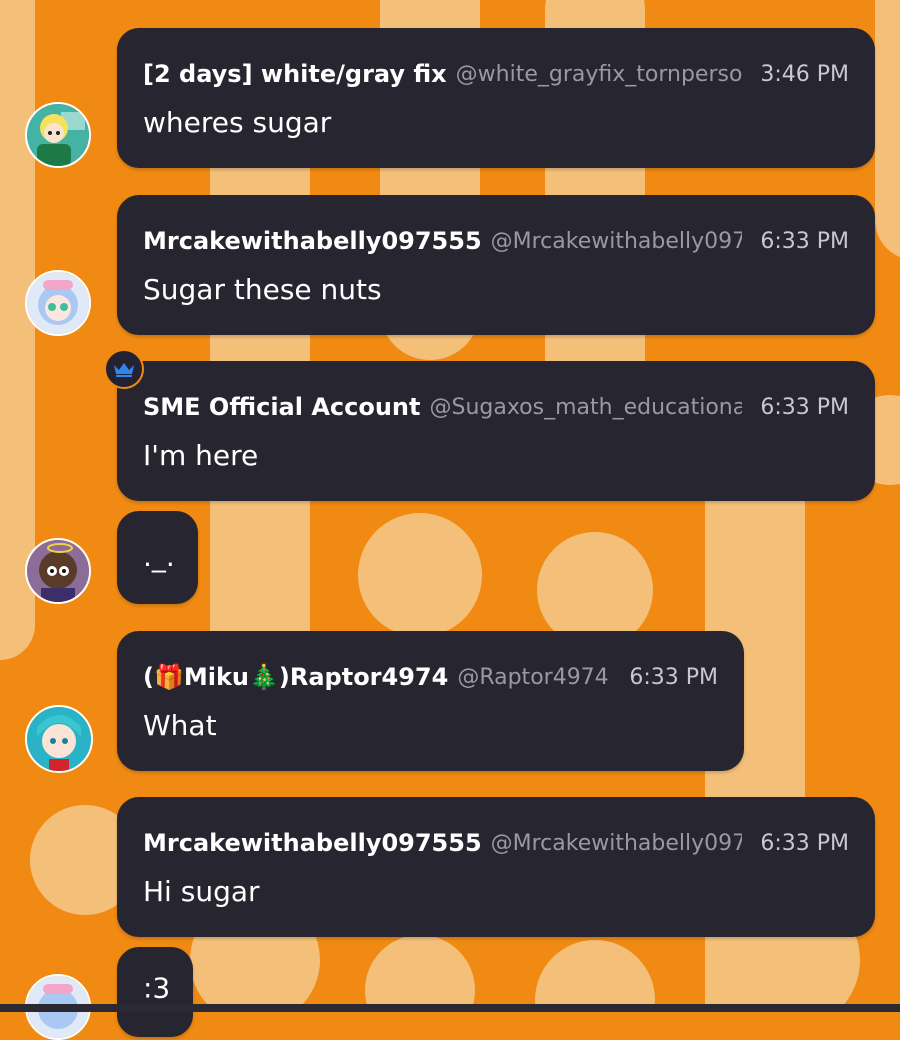 Image resolution: width=900 pixels, height=1040 pixels. I want to click on message-time: 3:46 PM, so click(804, 74).